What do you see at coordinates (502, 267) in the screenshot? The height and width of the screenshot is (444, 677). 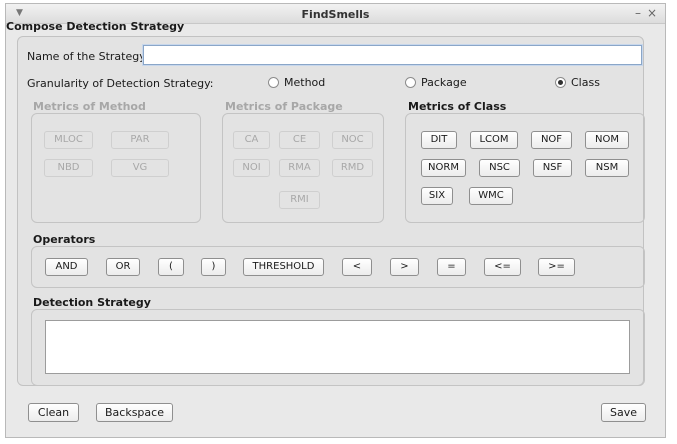 I see `operator-less-equal-button: <=` at bounding box center [502, 267].